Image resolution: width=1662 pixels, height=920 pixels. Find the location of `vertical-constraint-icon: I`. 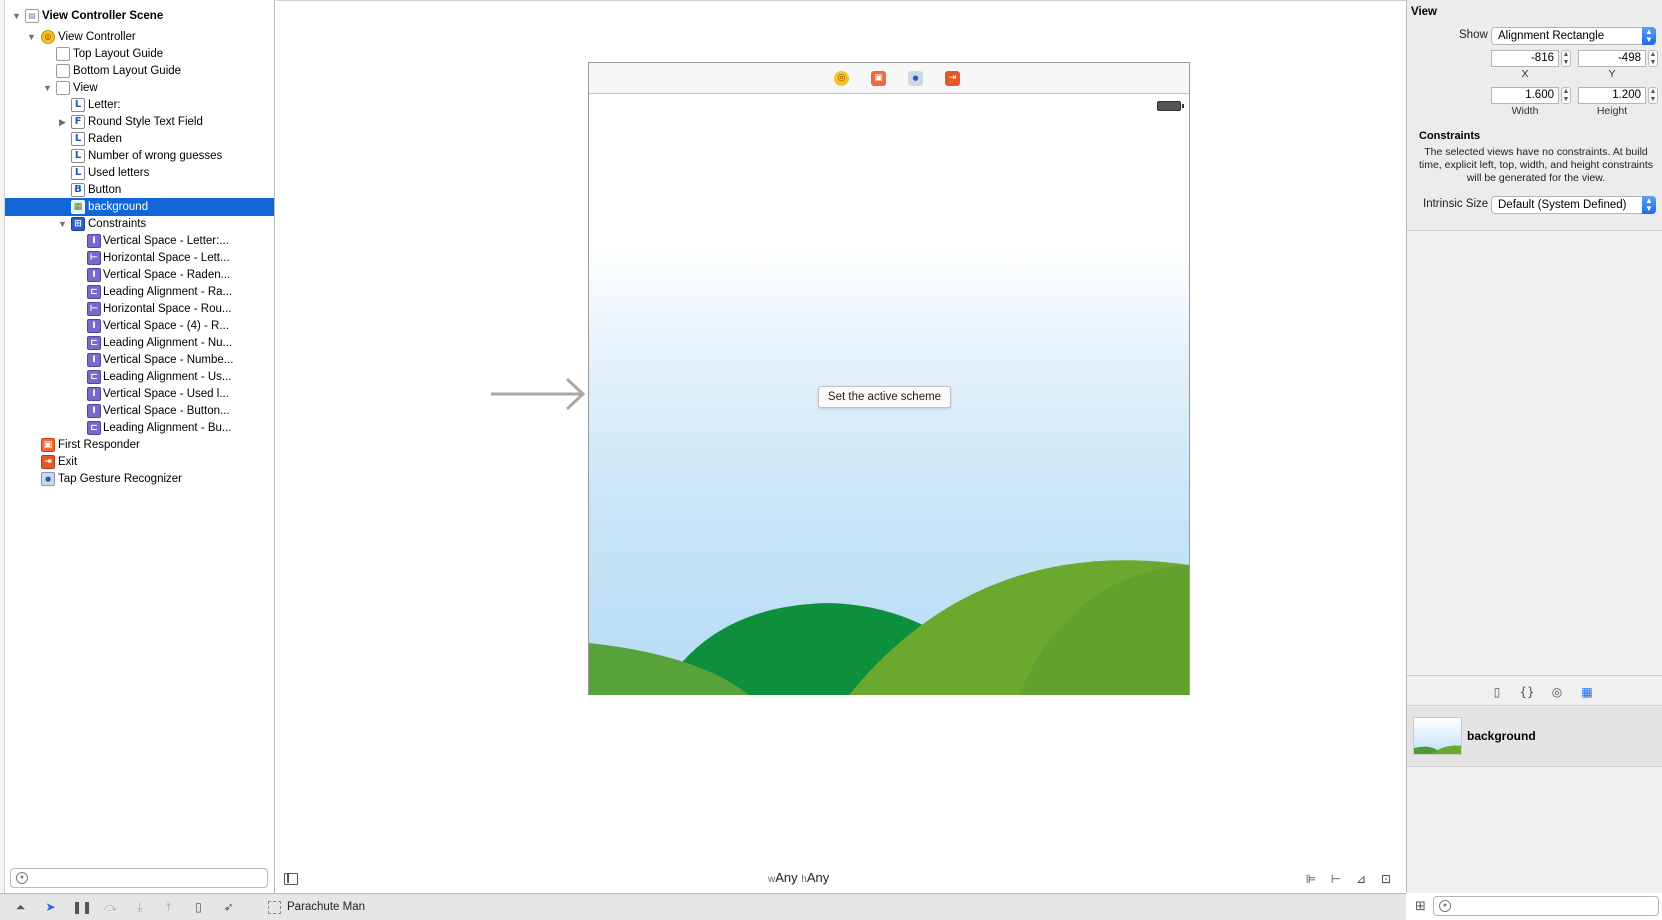

vertical-constraint-icon: I is located at coordinates (94, 411).